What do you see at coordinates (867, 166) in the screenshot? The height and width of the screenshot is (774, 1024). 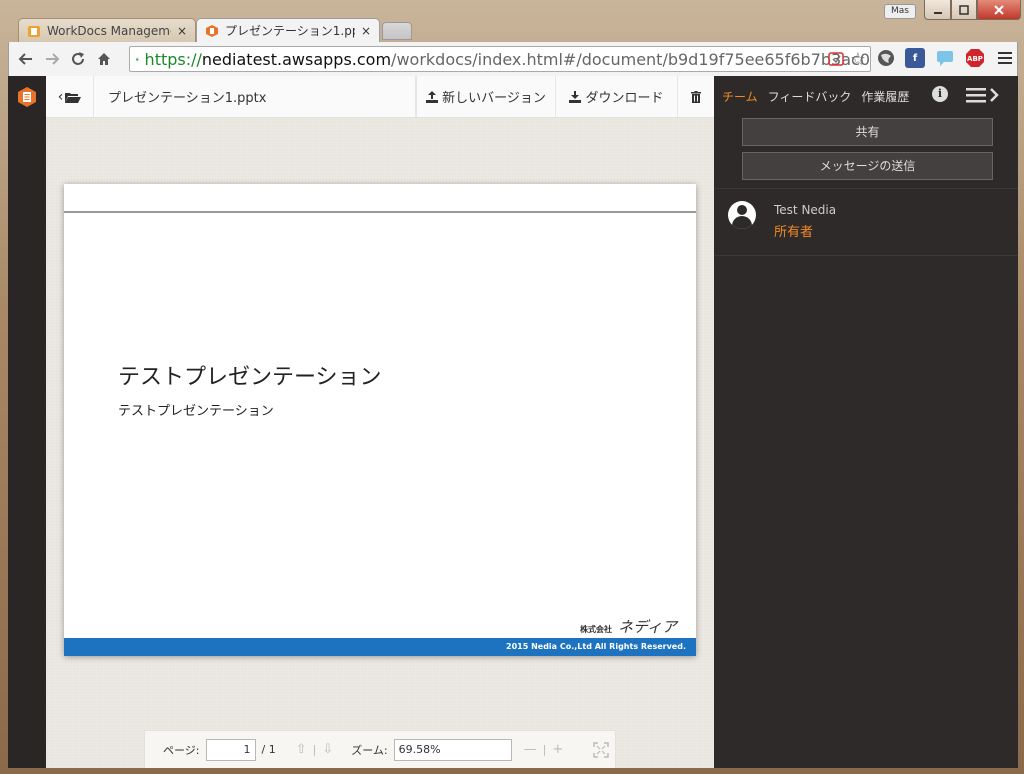 I see `send-message-button: メッセージの送信` at bounding box center [867, 166].